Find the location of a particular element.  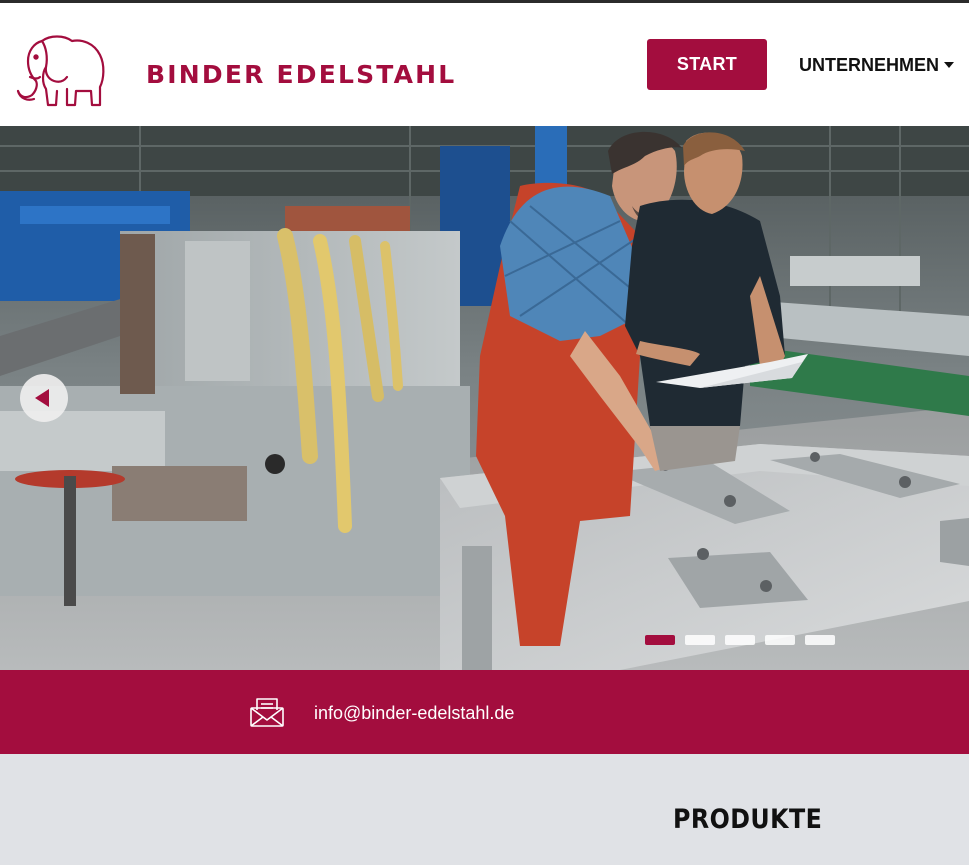

chevron-left-icon is located at coordinates (42, 398).